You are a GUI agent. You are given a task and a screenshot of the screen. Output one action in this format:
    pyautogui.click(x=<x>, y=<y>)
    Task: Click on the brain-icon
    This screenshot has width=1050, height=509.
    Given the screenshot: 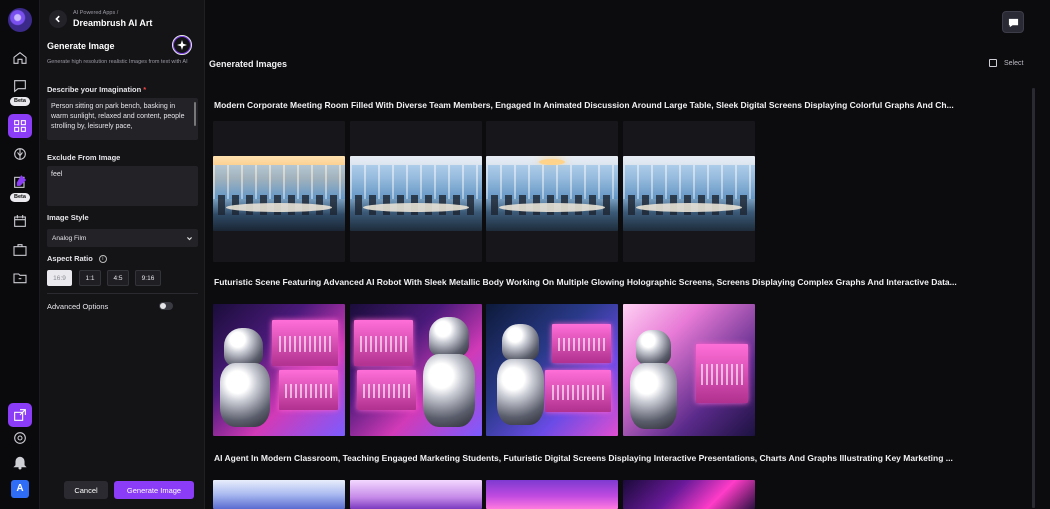 What is the action you would take?
    pyautogui.click(x=20, y=154)
    